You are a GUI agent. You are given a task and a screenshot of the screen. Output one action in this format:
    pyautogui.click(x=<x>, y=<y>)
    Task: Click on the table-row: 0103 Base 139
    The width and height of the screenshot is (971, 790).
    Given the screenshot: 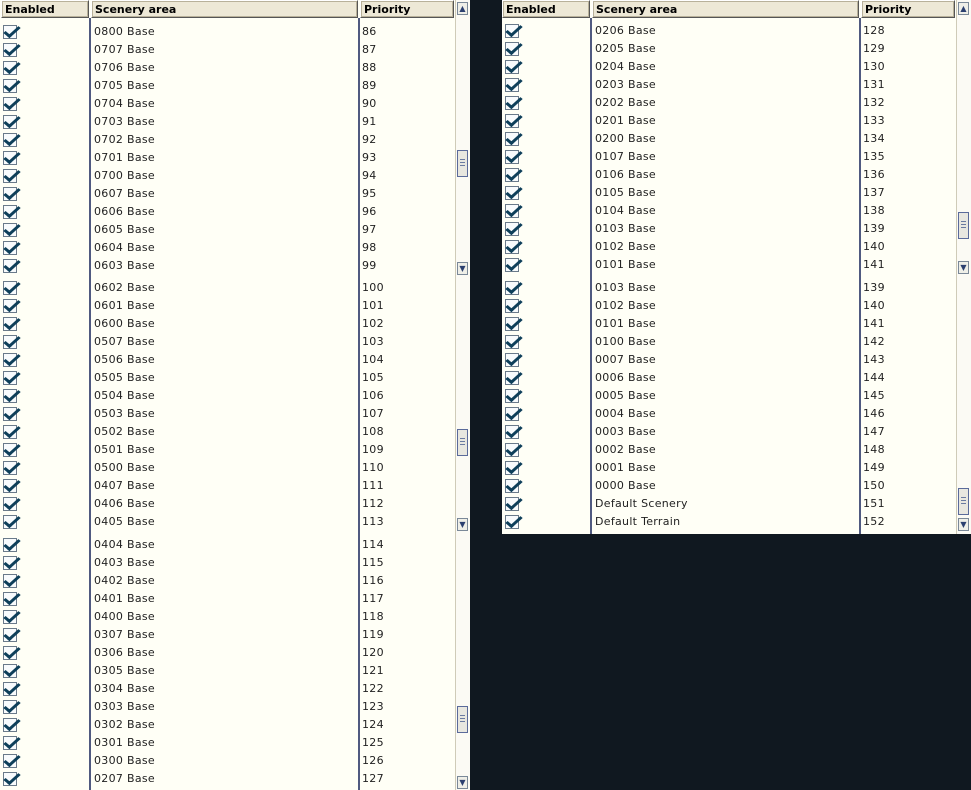 What is the action you would take?
    pyautogui.click(x=729, y=229)
    